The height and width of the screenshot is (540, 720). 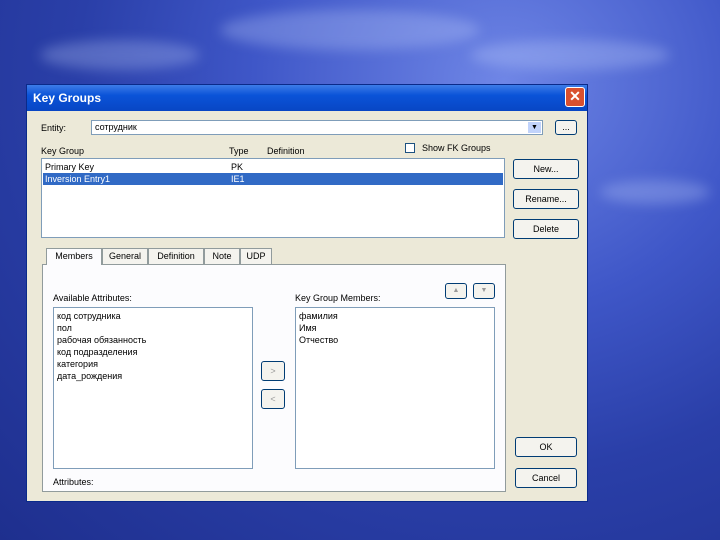 What do you see at coordinates (237, 167) in the screenshot?
I see `key-group-type: PK` at bounding box center [237, 167].